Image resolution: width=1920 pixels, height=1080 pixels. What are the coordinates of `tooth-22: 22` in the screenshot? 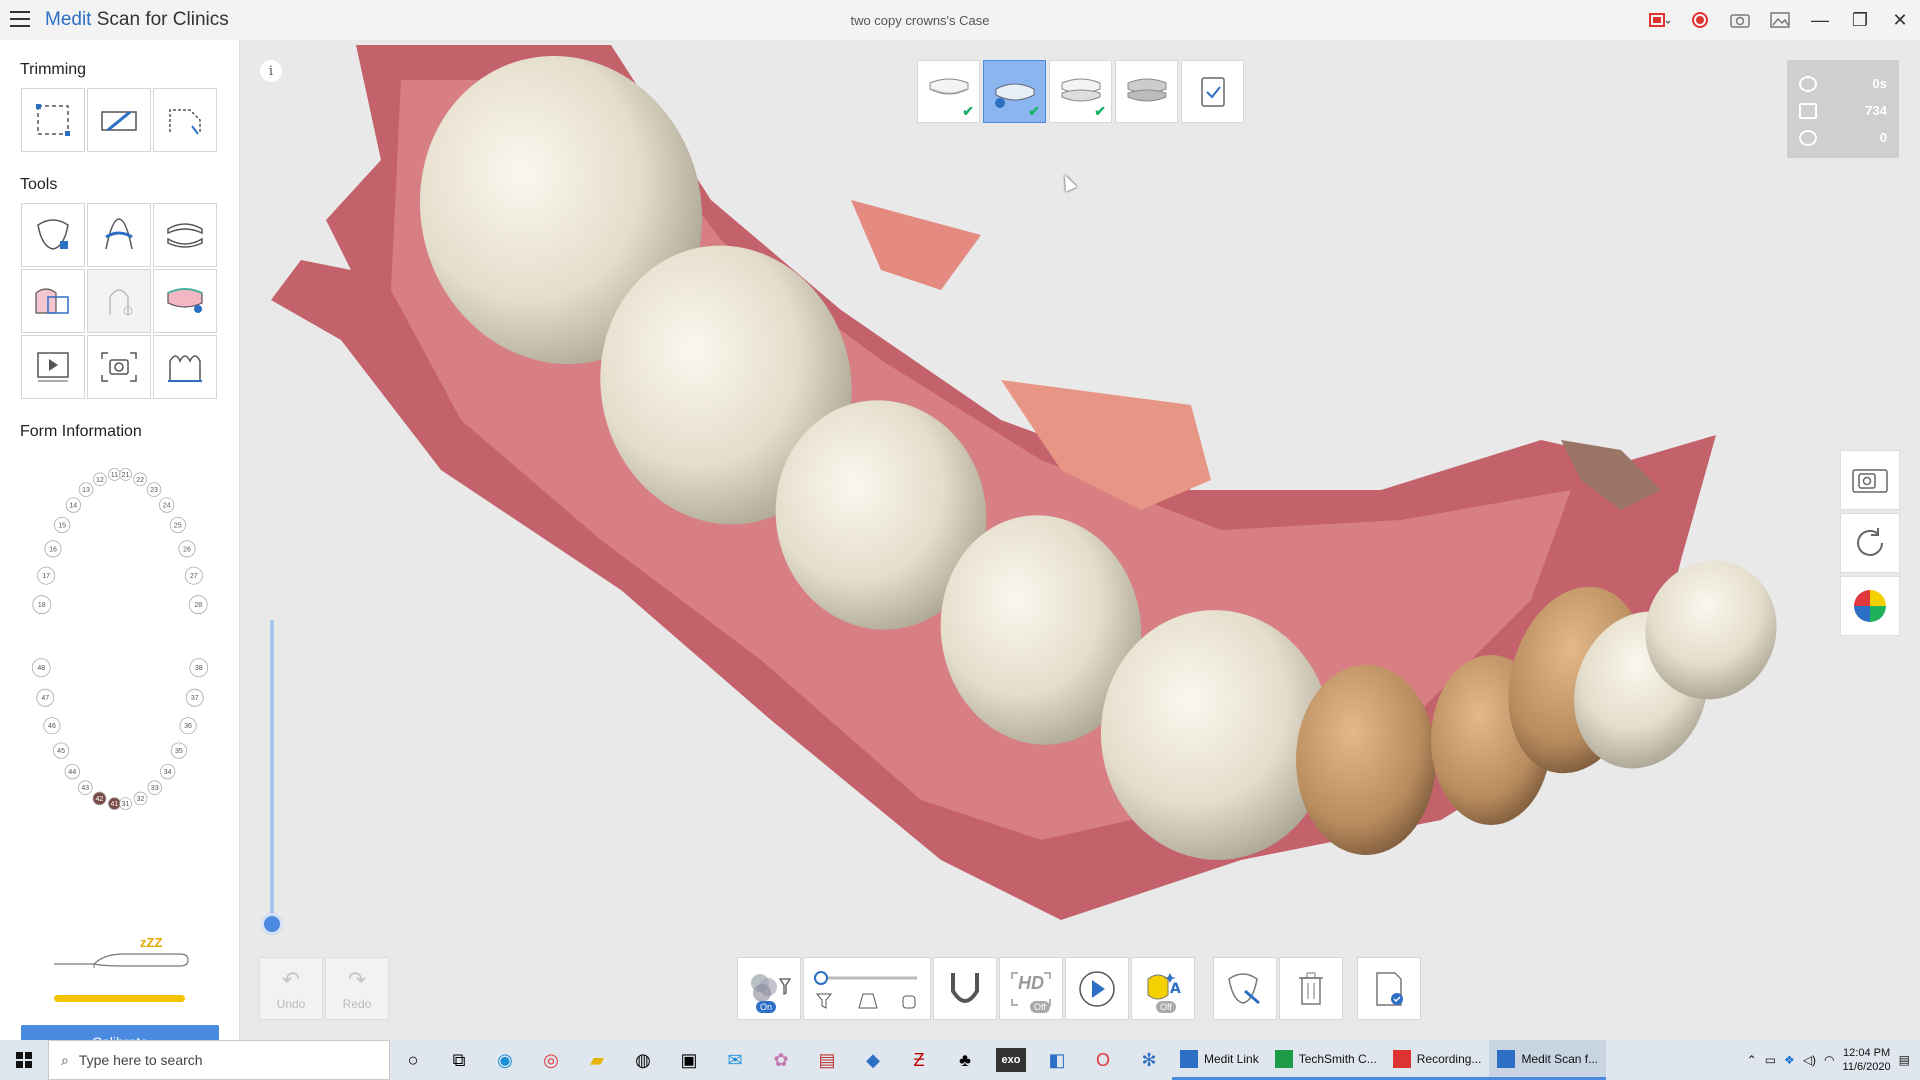 It's located at (140, 479).